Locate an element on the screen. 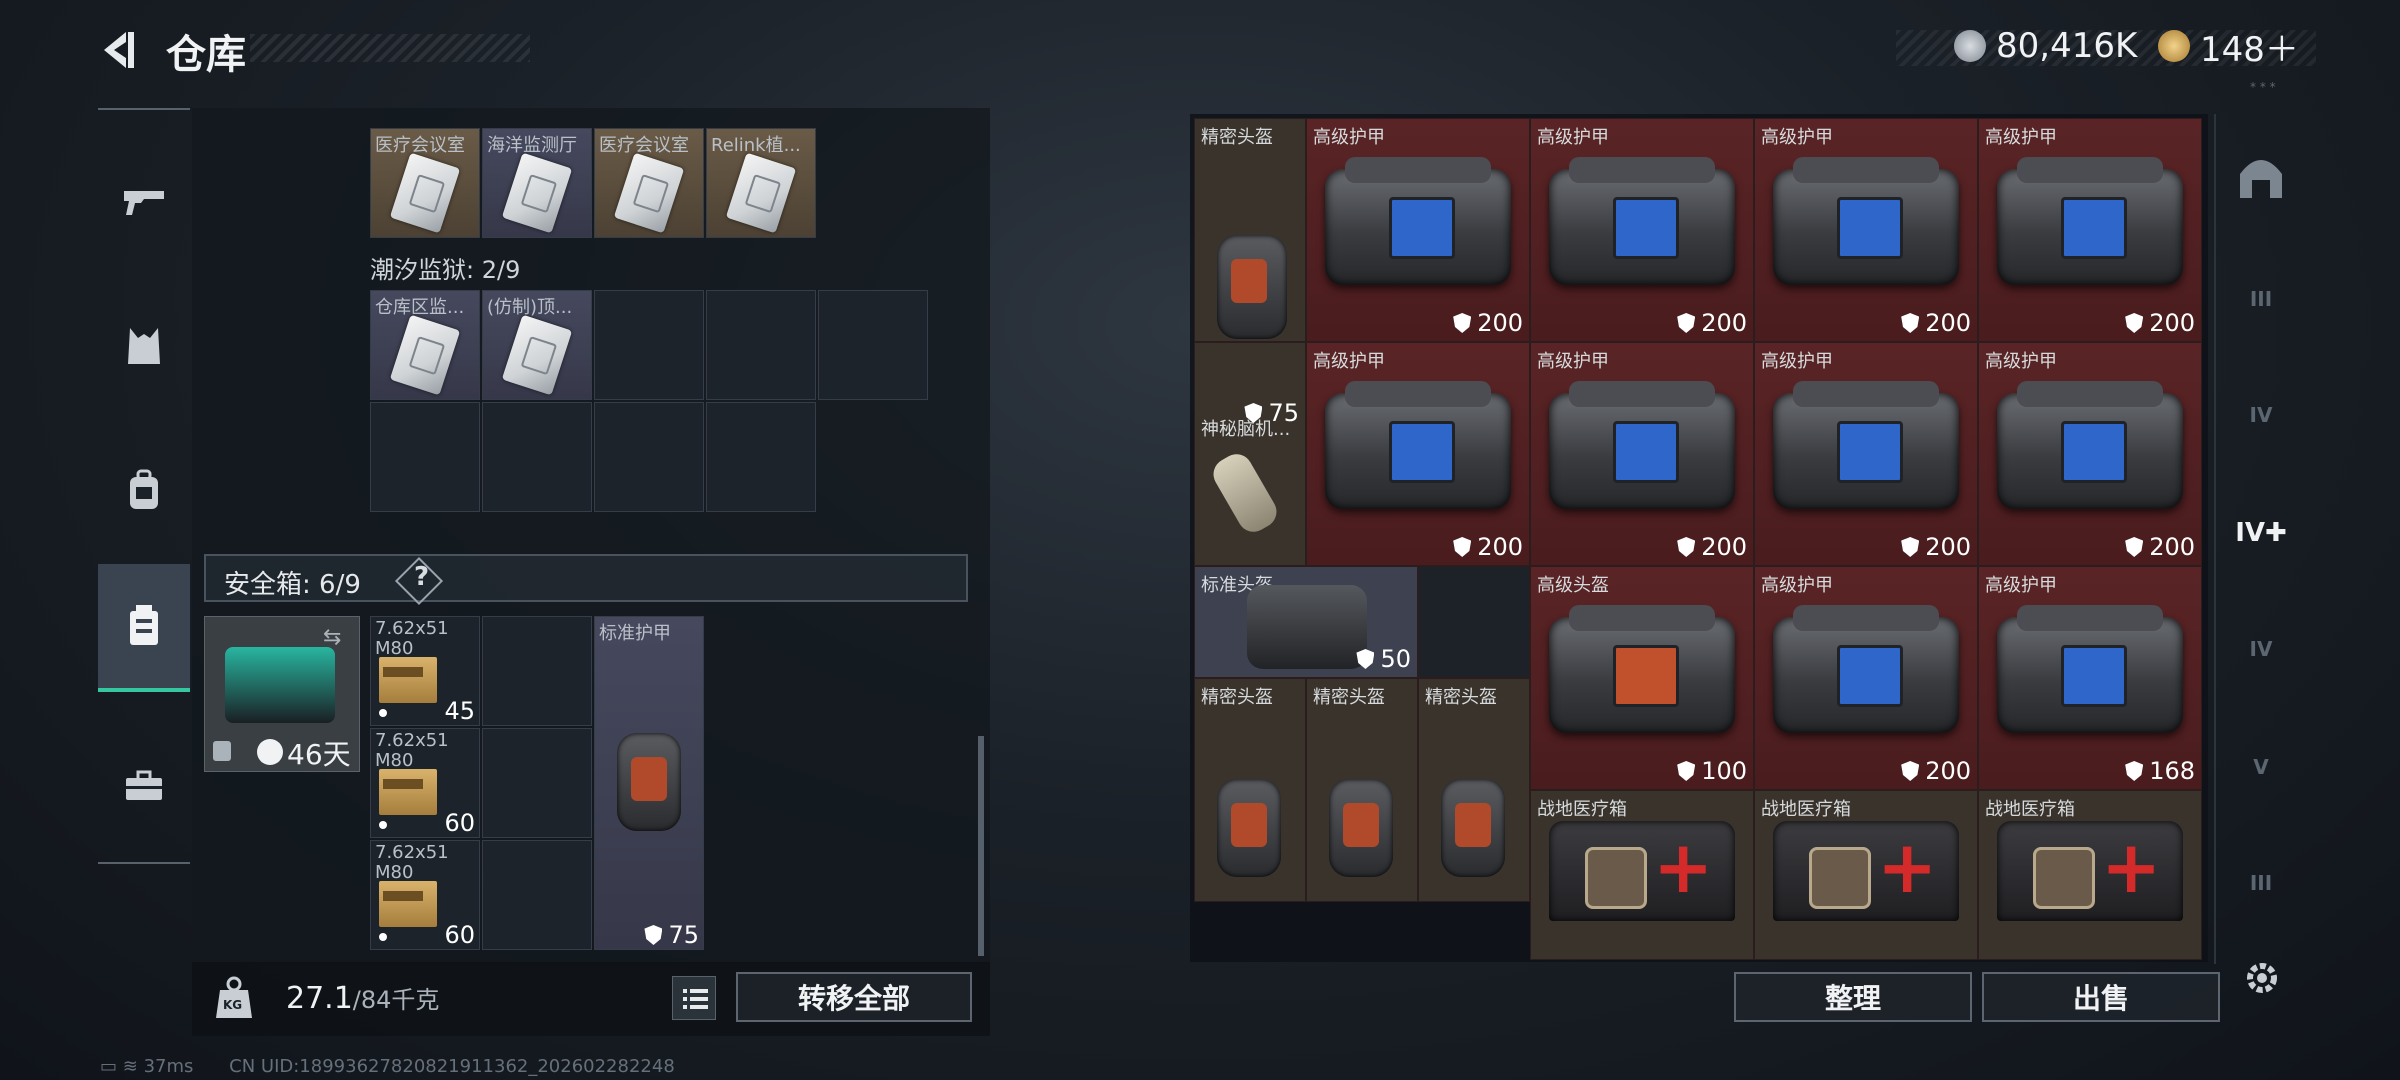 The image size is (2400, 1080). currency-premium: 148＋ is located at coordinates (2228, 47).